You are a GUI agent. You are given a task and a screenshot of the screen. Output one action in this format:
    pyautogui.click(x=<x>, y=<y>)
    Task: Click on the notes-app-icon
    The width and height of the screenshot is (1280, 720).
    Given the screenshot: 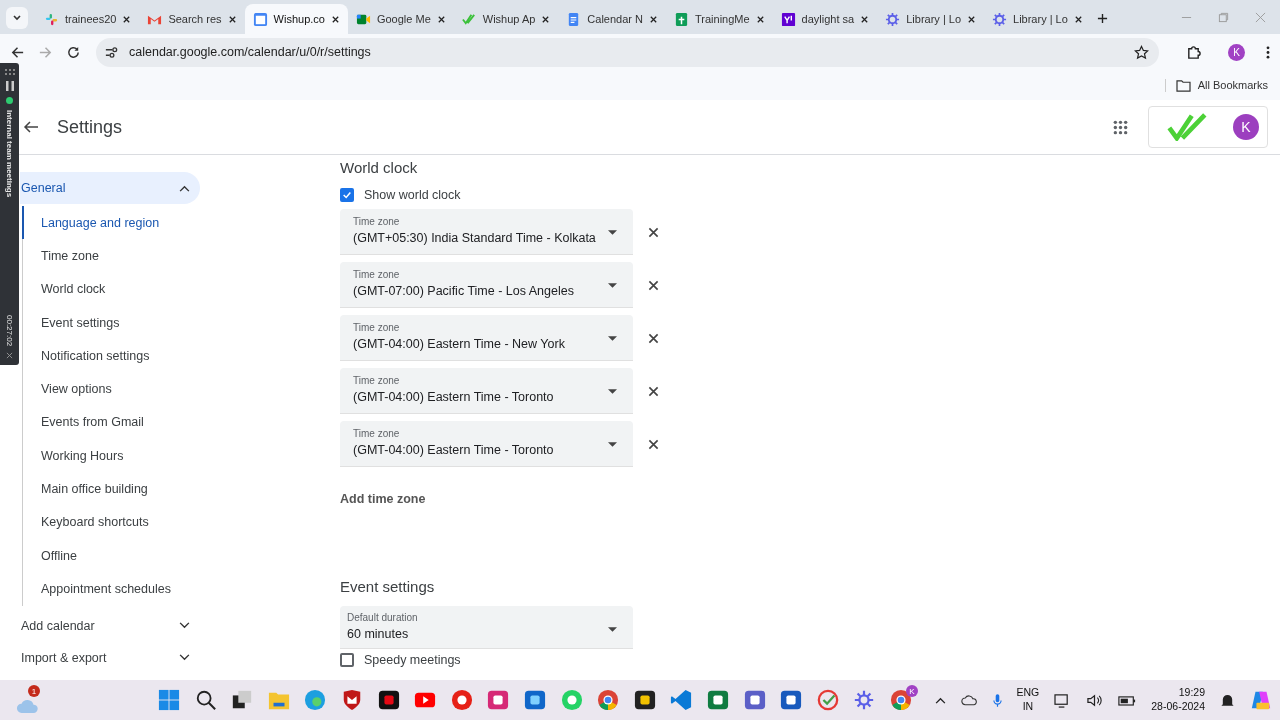 What is the action you would take?
    pyautogui.click(x=644, y=700)
    